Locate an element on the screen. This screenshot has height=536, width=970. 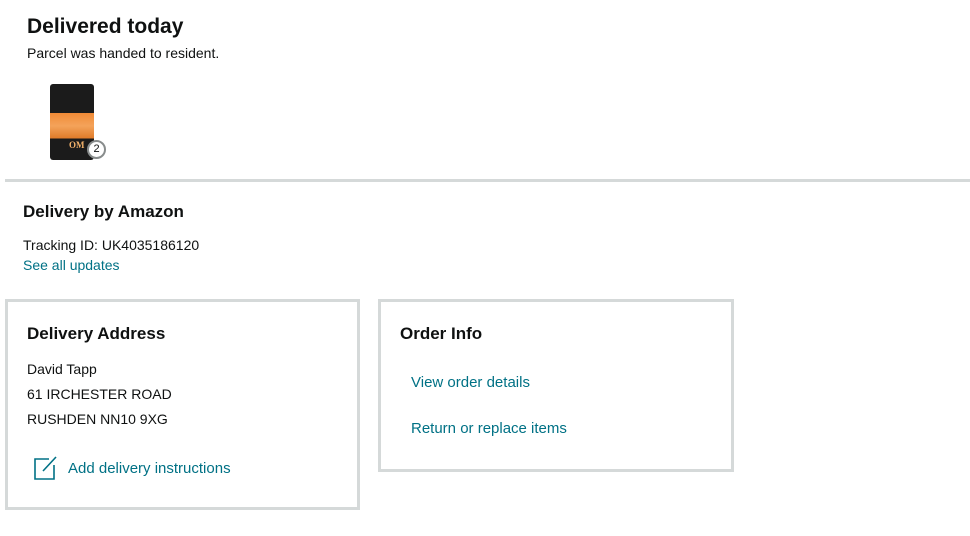
address-name: David Tapp is located at coordinates (62, 369).